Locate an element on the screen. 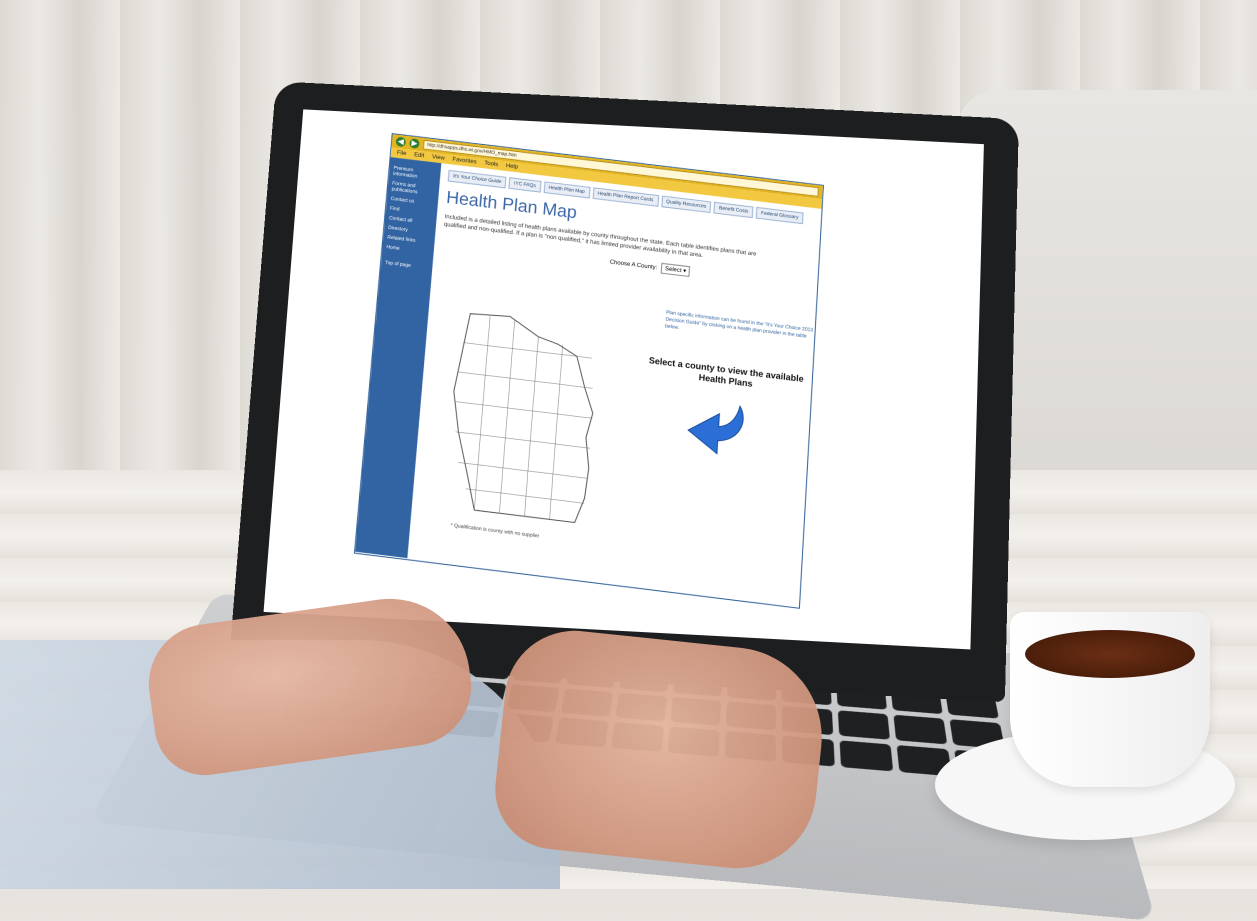 This screenshot has width=1257, height=921. tab-quality-resources: Quality Resources is located at coordinates (686, 204).